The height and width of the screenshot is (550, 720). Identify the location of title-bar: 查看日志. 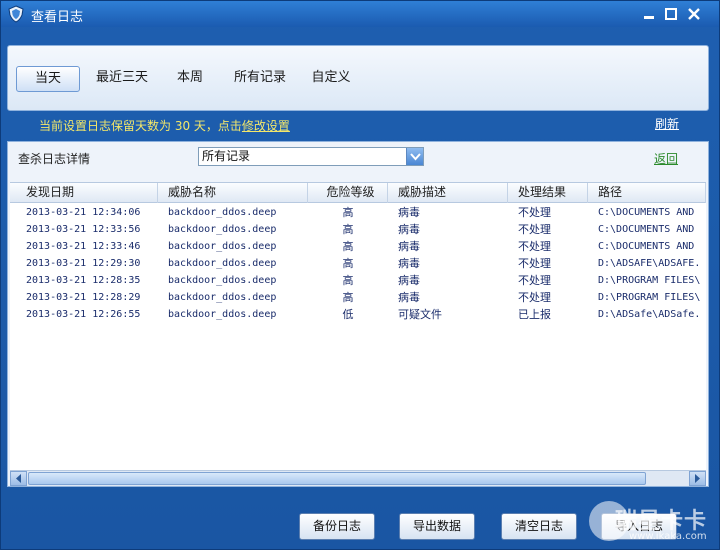
(360, 14).